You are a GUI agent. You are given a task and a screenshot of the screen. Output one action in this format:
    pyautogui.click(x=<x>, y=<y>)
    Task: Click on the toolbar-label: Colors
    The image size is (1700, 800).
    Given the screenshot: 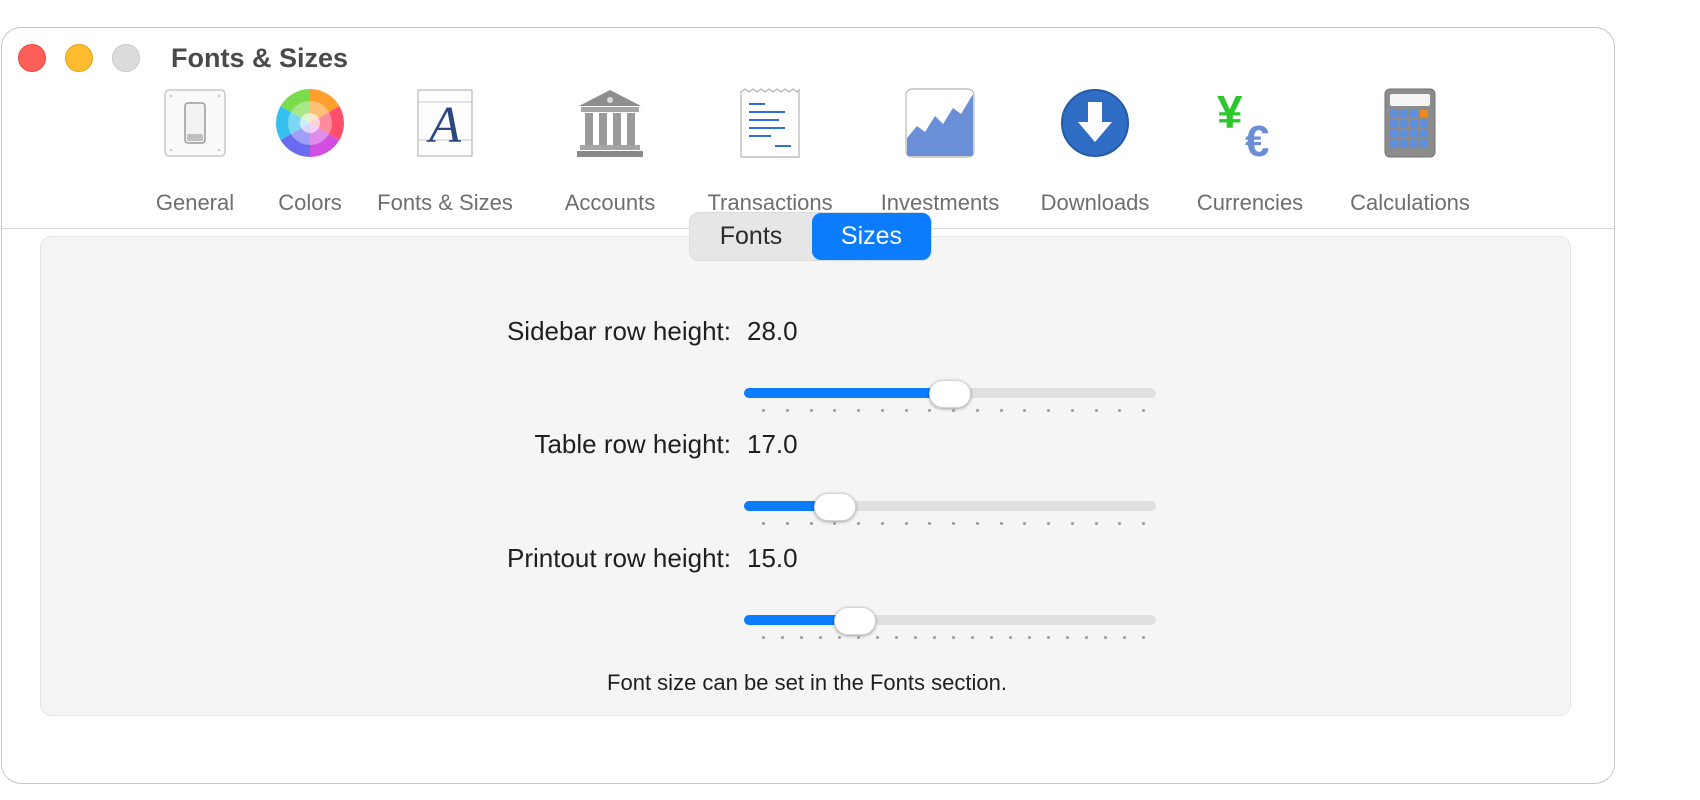 What is the action you would take?
    pyautogui.click(x=310, y=202)
    